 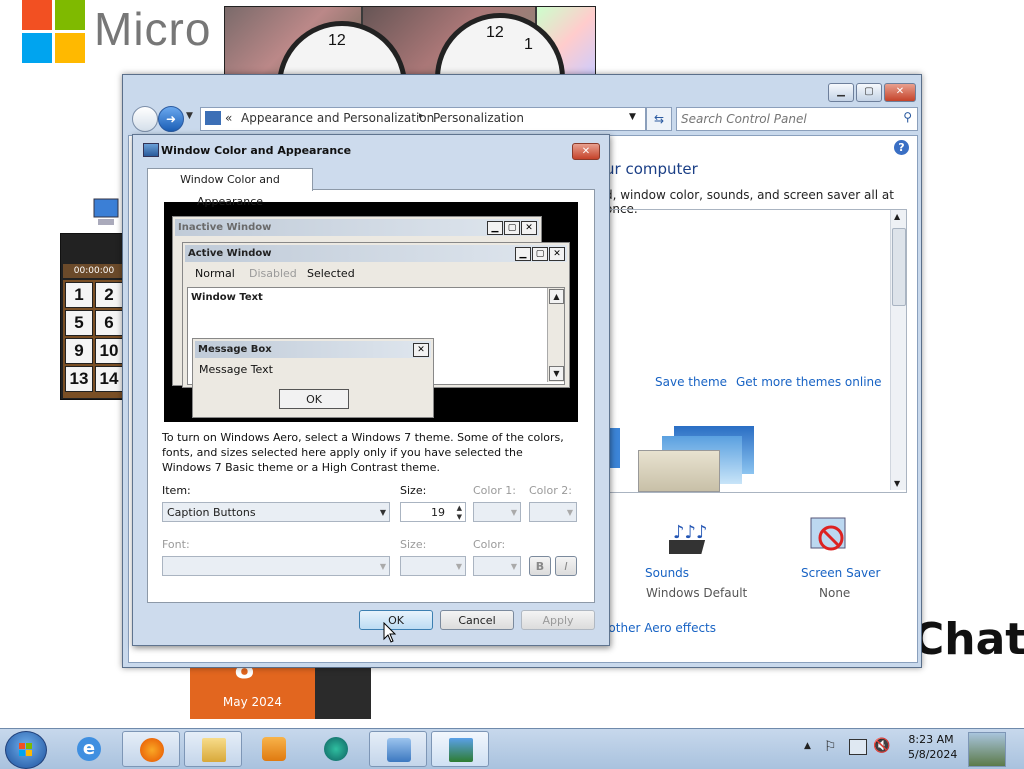 What do you see at coordinates (228, 118) in the screenshot?
I see `breadcrumb-overflow: «` at bounding box center [228, 118].